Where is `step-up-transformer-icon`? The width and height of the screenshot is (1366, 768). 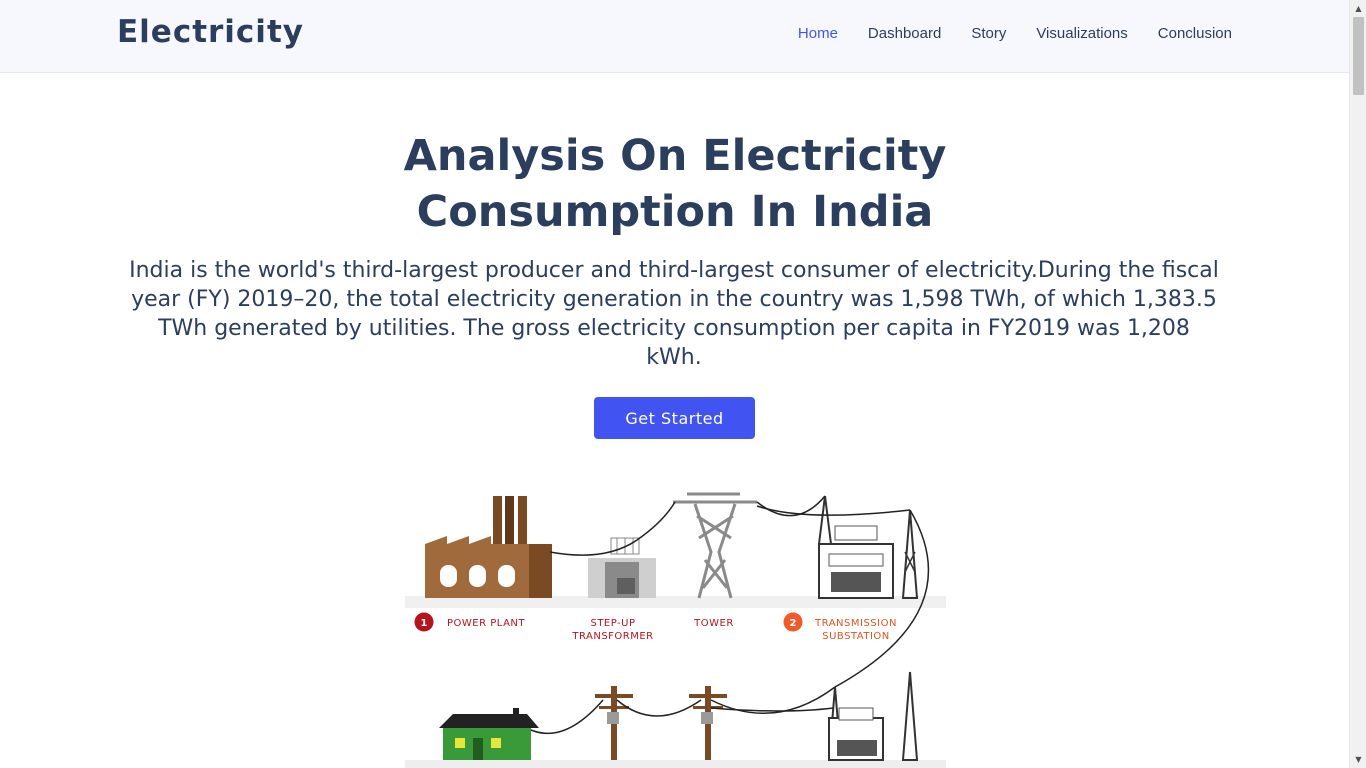 step-up-transformer-icon is located at coordinates (622, 567).